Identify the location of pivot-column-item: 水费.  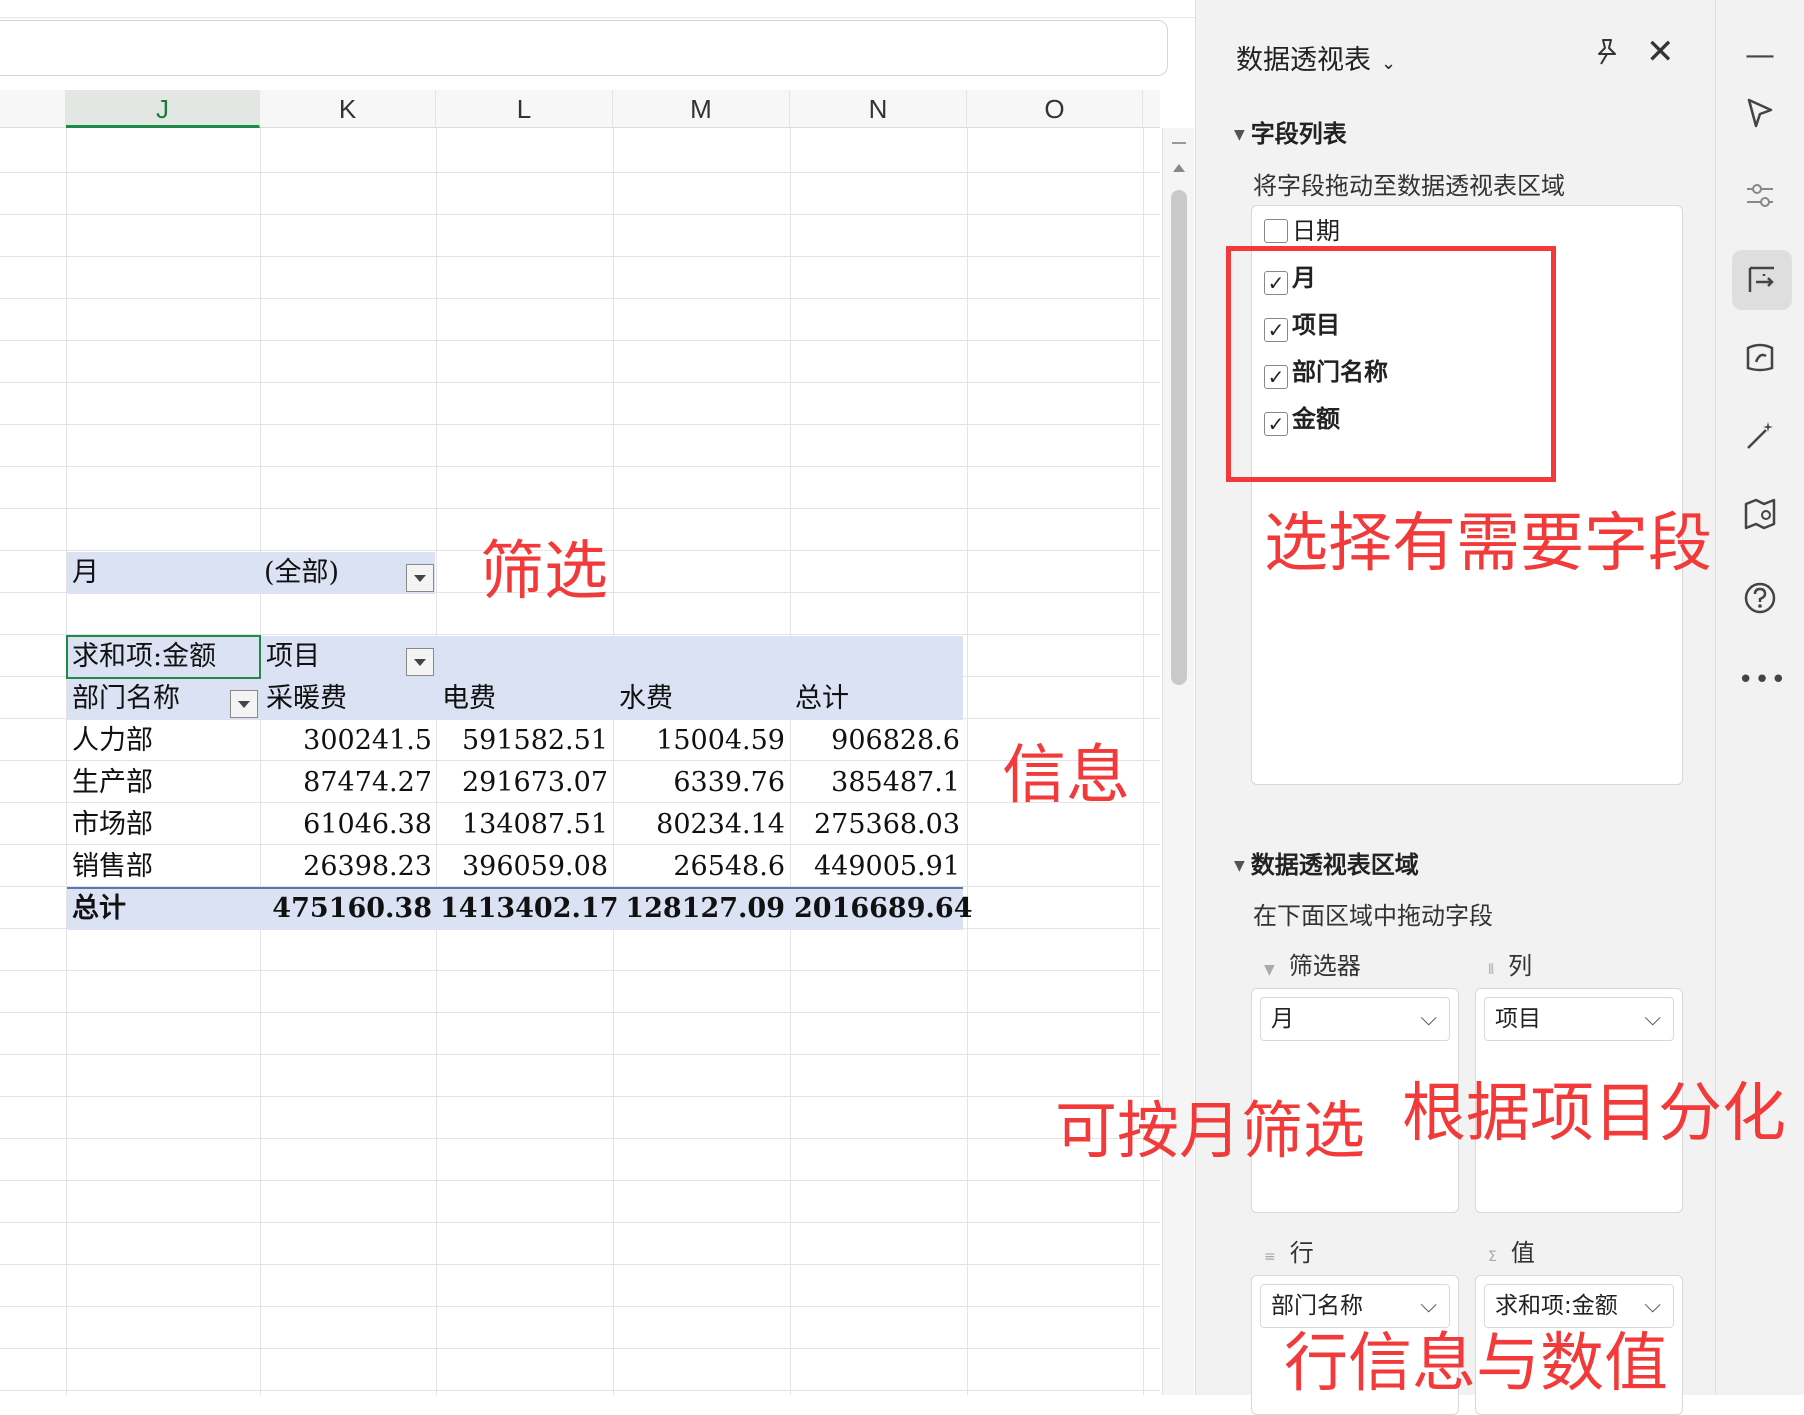
(646, 699).